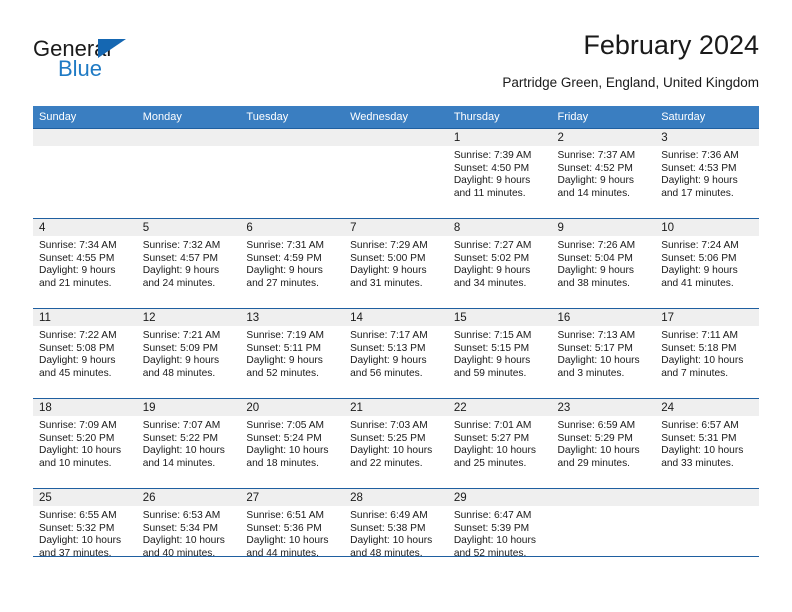  I want to click on day-detail-line: and 18 minutes., so click(282, 463).